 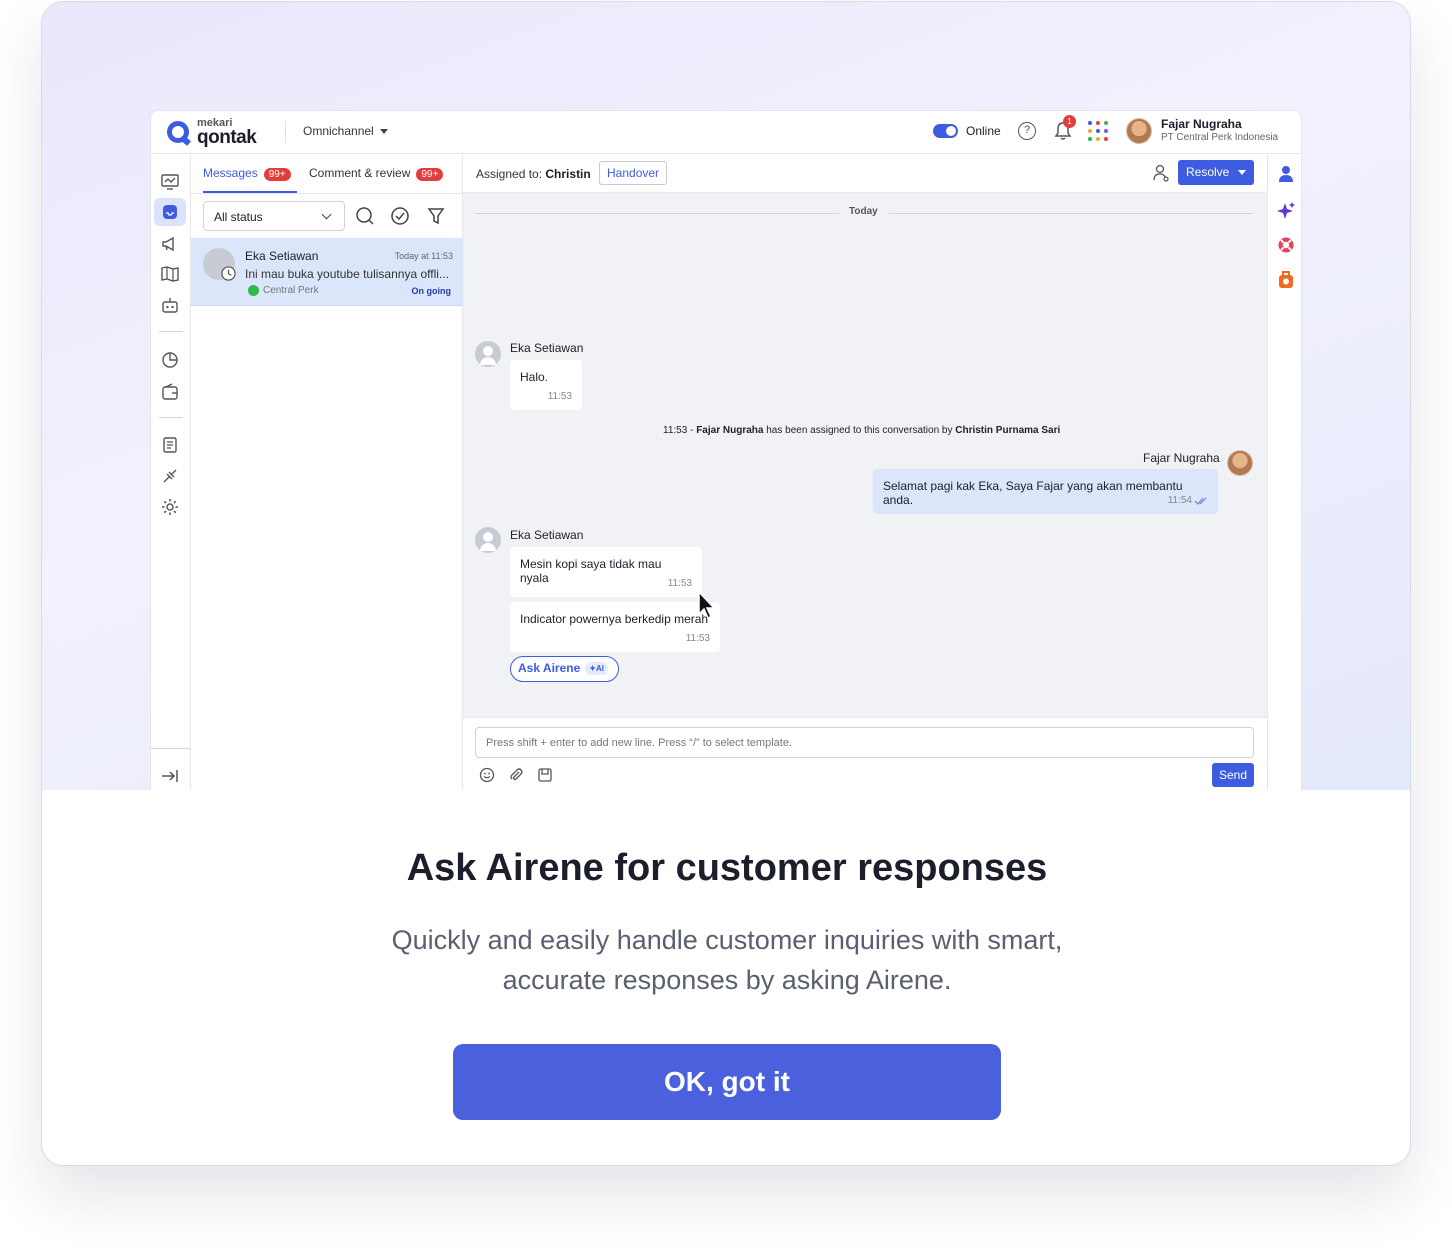 What do you see at coordinates (568, 174) in the screenshot?
I see `assignee-name: Christin` at bounding box center [568, 174].